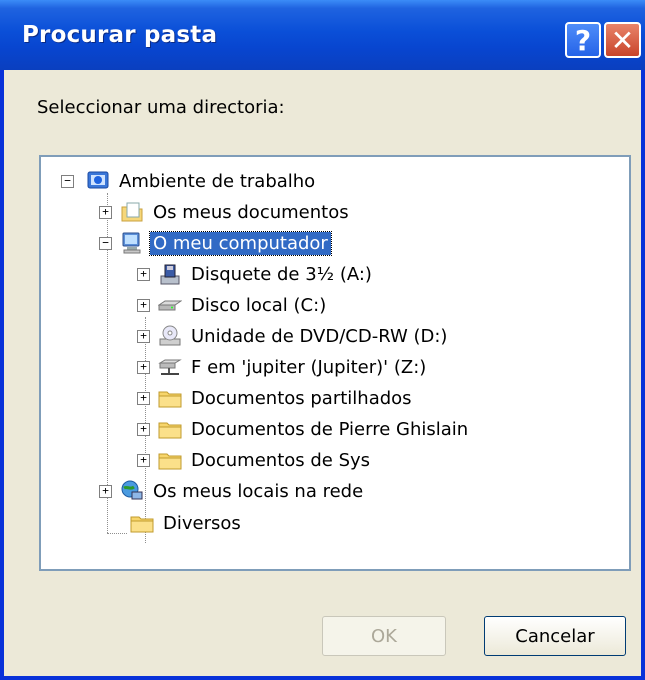 This screenshot has height=680, width=645. Describe the element at coordinates (276, 398) in the screenshot. I see `tree-item-shared-documents: + Documentos partilhados` at that location.